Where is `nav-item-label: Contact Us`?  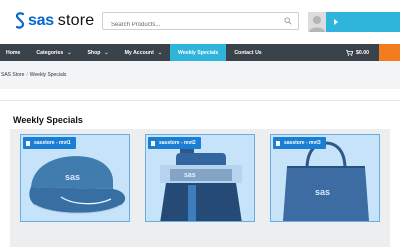 nav-item-label: Contact Us is located at coordinates (248, 52).